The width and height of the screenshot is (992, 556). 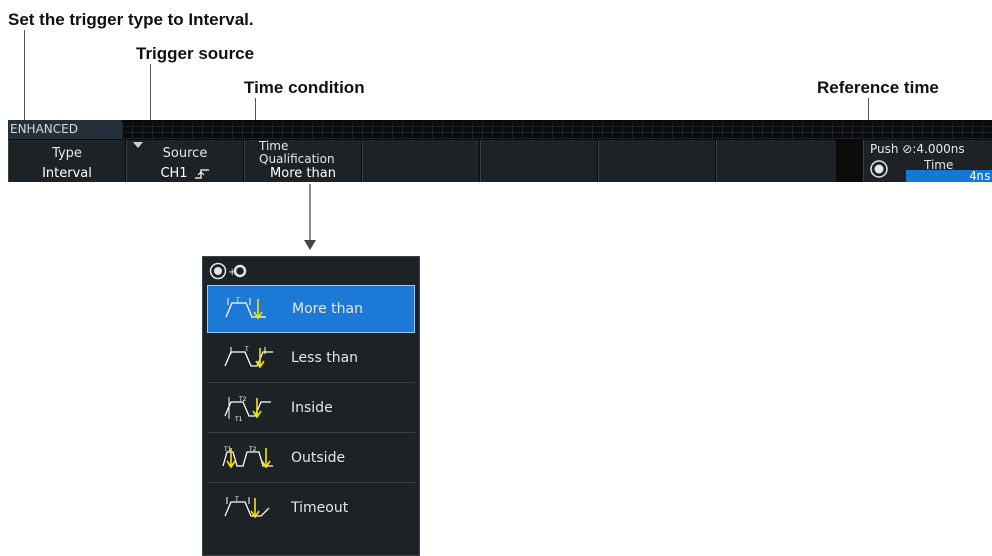 I want to click on menu-tab-enhanced: ENHANCED, so click(x=65, y=129).